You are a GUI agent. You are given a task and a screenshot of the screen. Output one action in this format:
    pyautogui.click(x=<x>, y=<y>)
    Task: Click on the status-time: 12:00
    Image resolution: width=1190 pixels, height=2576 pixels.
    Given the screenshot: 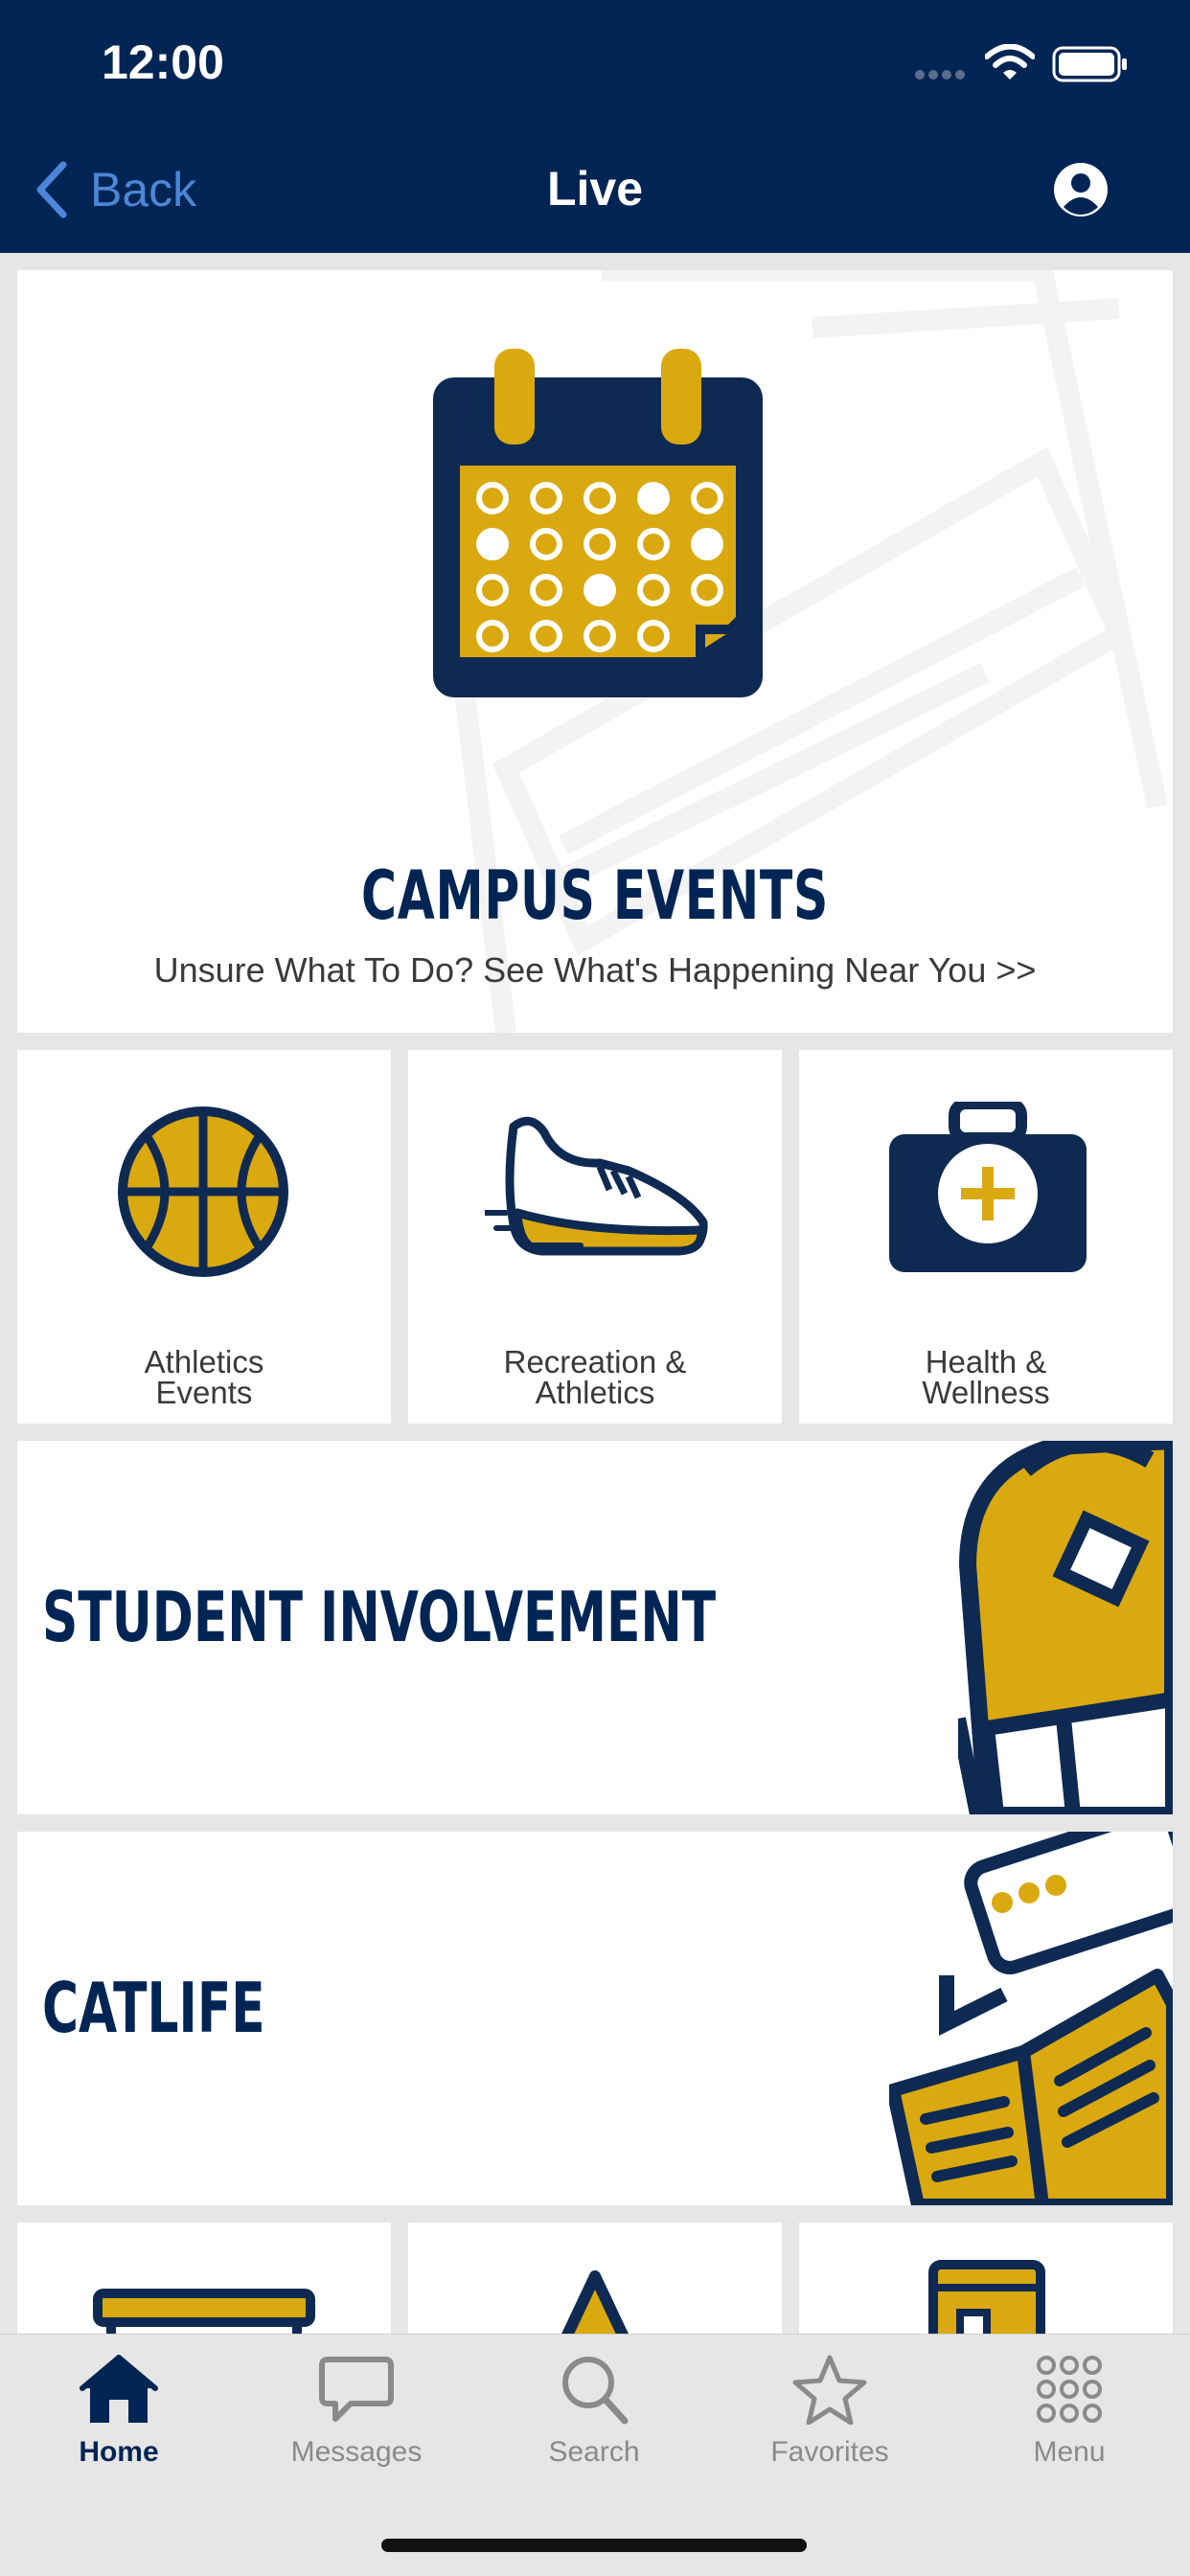 What is the action you would take?
    pyautogui.click(x=163, y=62)
    